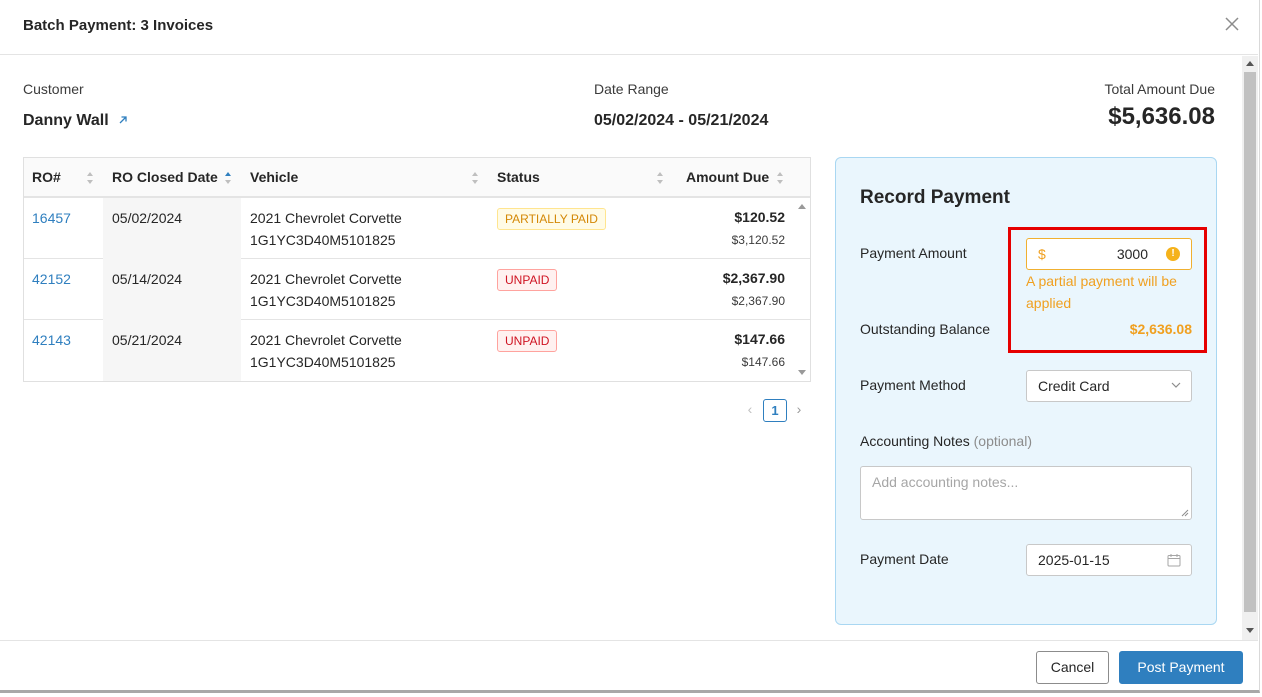 This screenshot has width=1262, height=697. Describe the element at coordinates (46, 177) in the screenshot. I see `column-header-ro: RO#` at that location.